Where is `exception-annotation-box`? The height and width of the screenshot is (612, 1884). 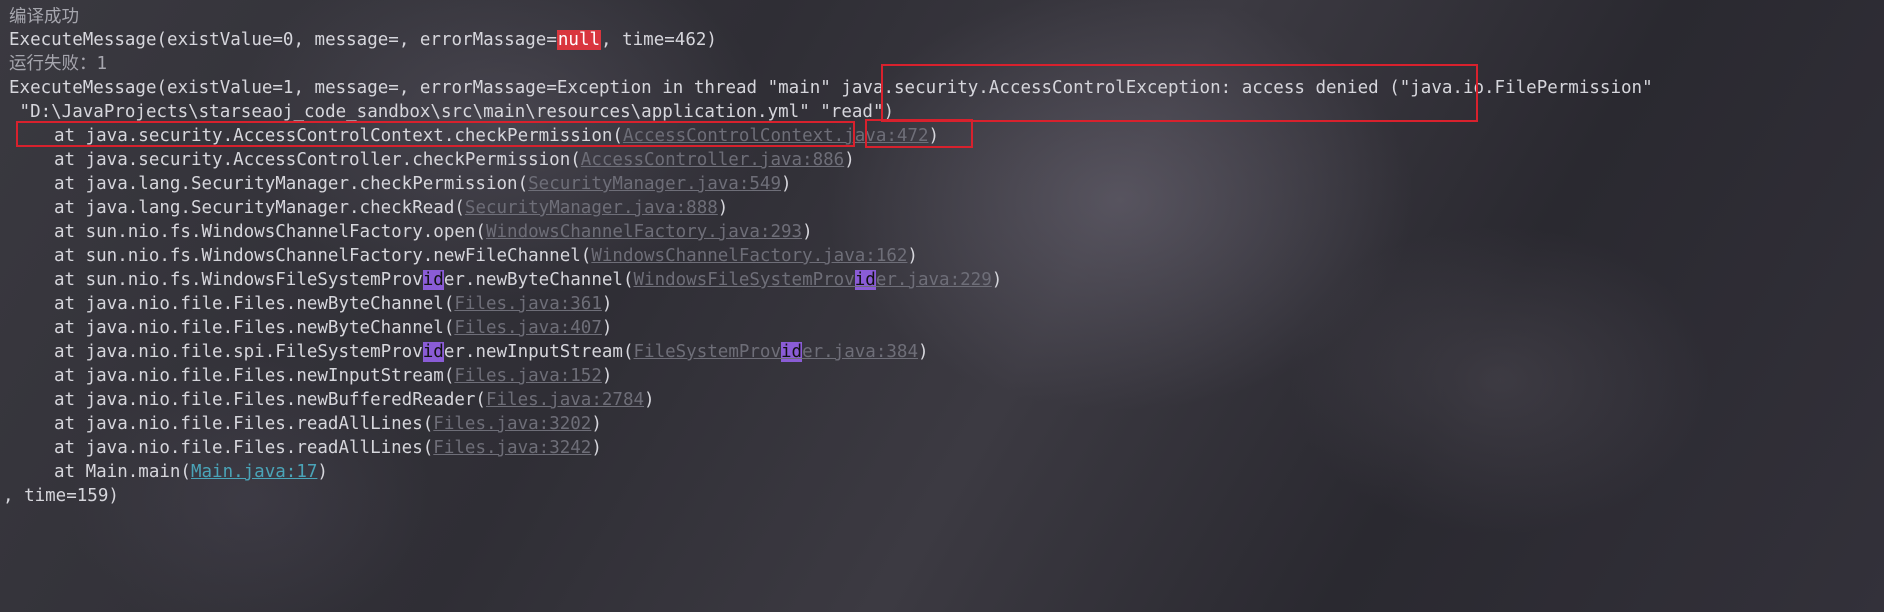 exception-annotation-box is located at coordinates (1179, 93).